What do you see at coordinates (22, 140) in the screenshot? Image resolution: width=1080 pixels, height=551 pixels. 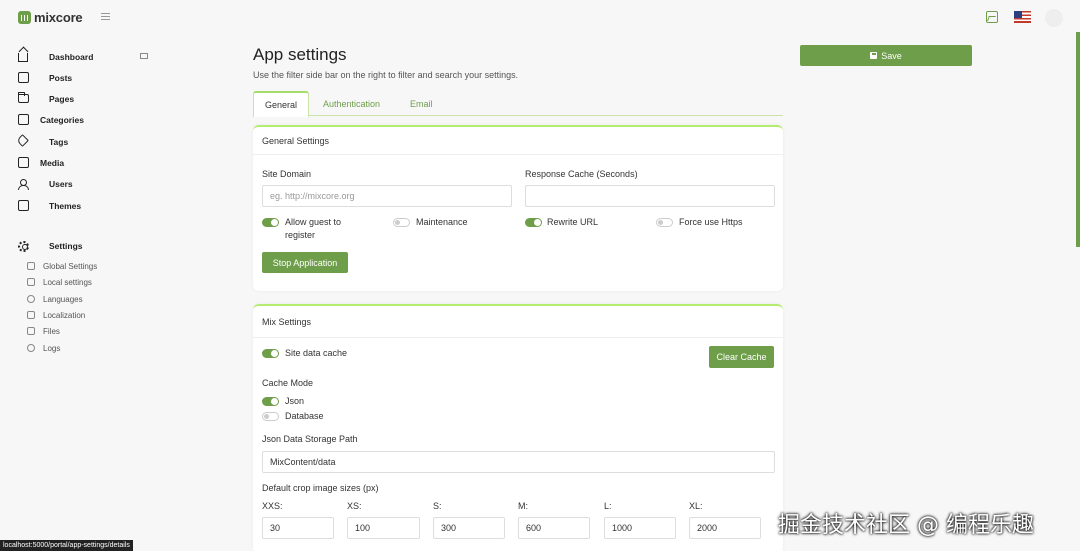 I see `tag-icon` at bounding box center [22, 140].